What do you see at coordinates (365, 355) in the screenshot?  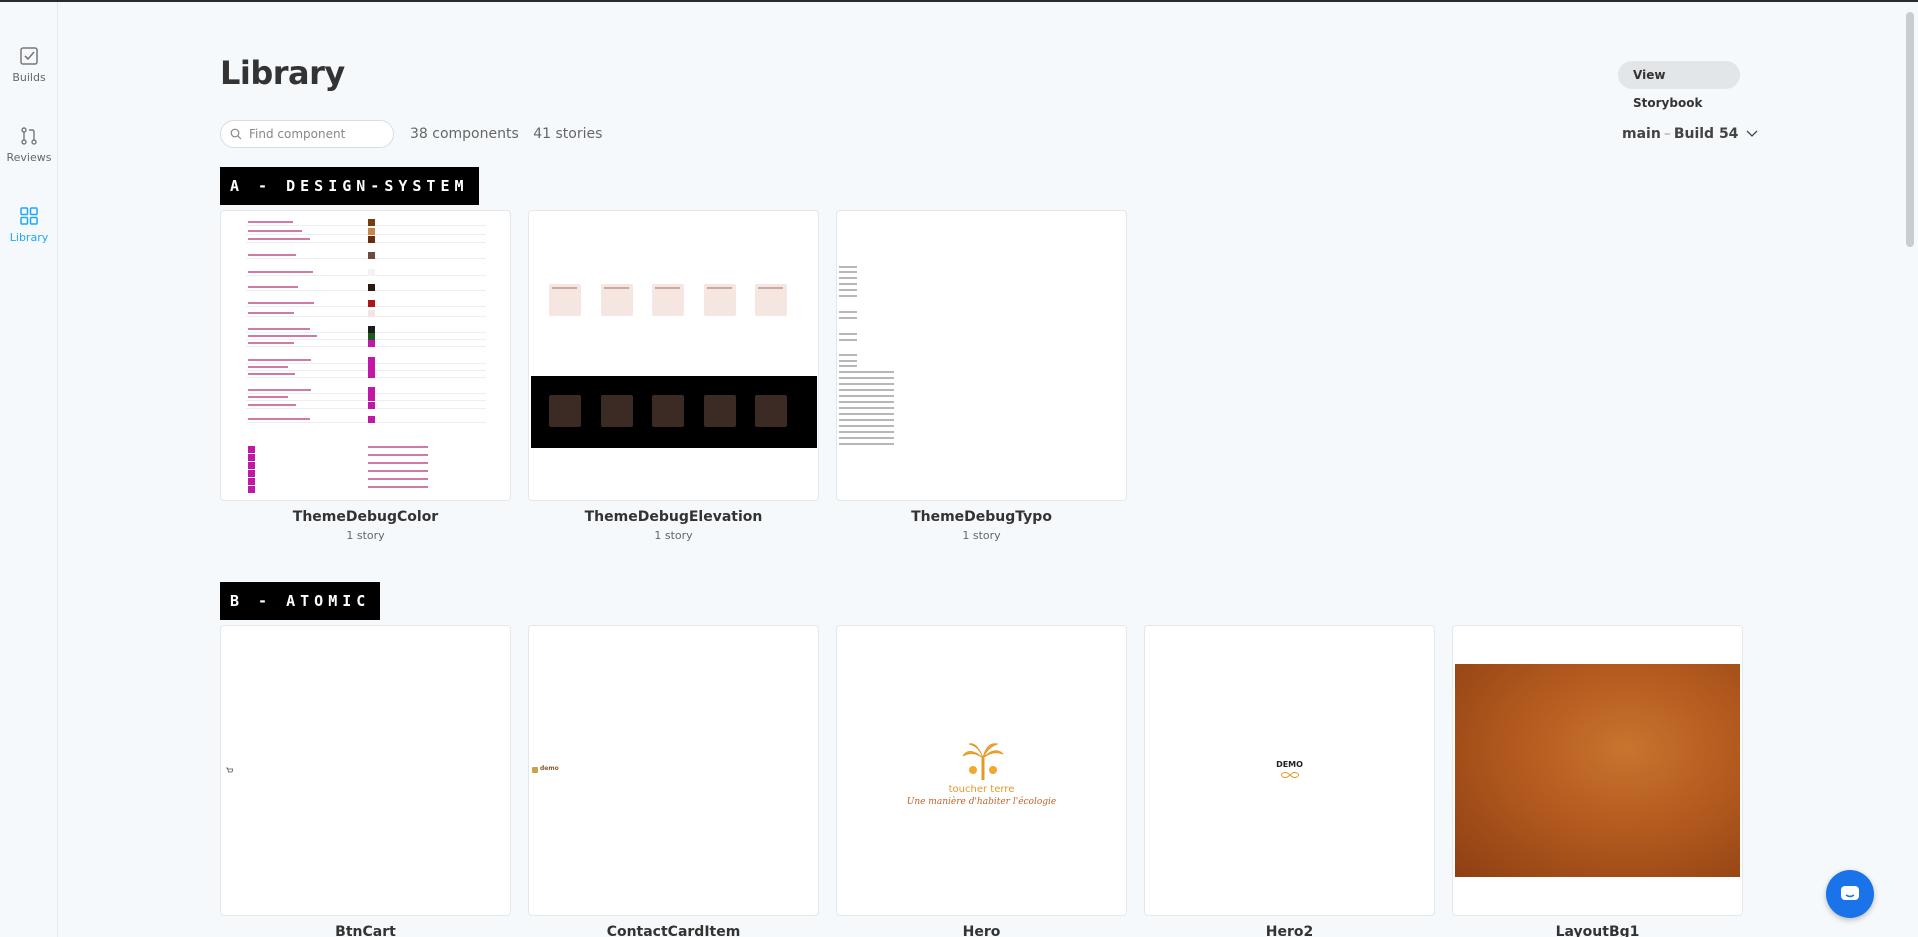 I see `component-preview-theme-debug-color` at bounding box center [365, 355].